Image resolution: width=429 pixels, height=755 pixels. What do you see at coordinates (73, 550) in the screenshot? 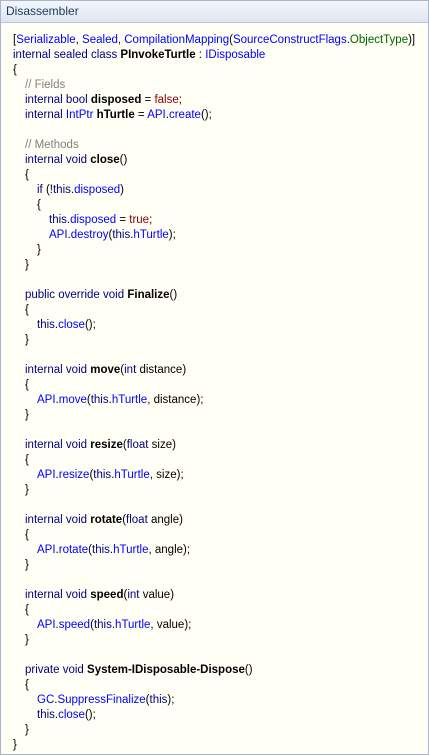
I see `method-ref-rotate: rotate` at bounding box center [73, 550].